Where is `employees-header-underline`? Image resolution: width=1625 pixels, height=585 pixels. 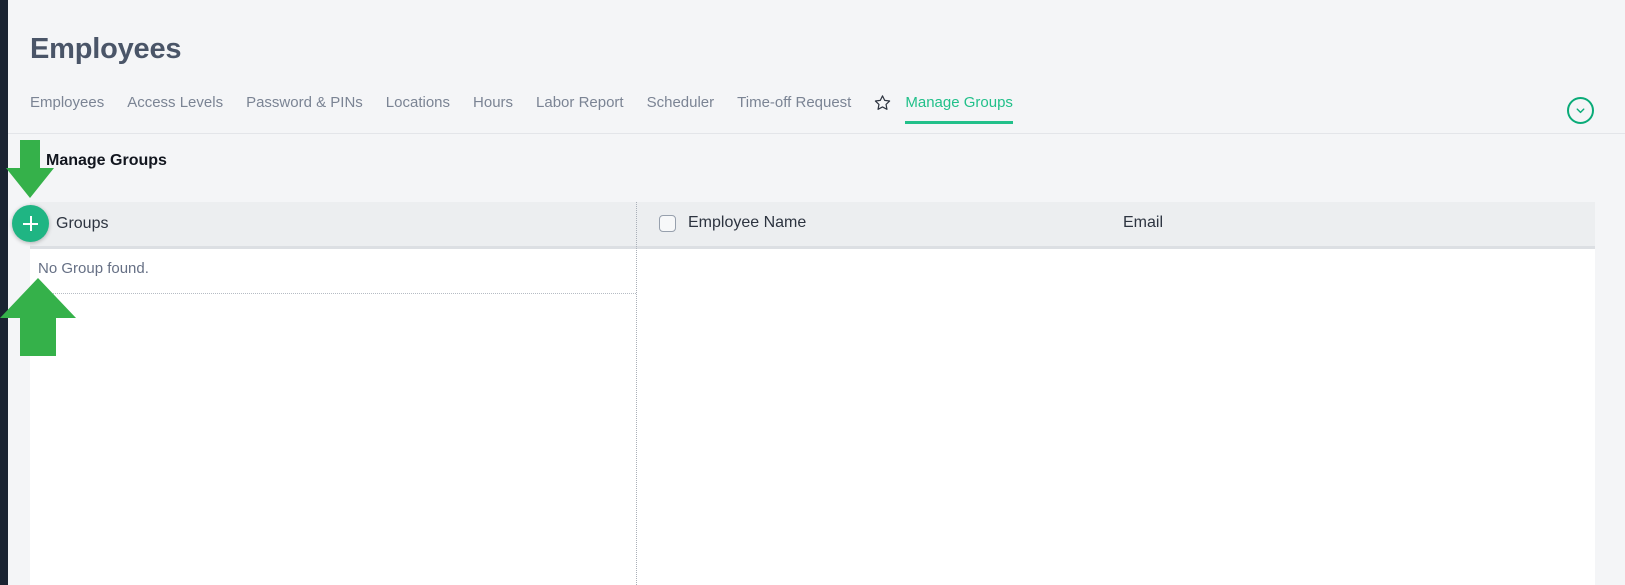
employees-header-underline is located at coordinates (1116, 247).